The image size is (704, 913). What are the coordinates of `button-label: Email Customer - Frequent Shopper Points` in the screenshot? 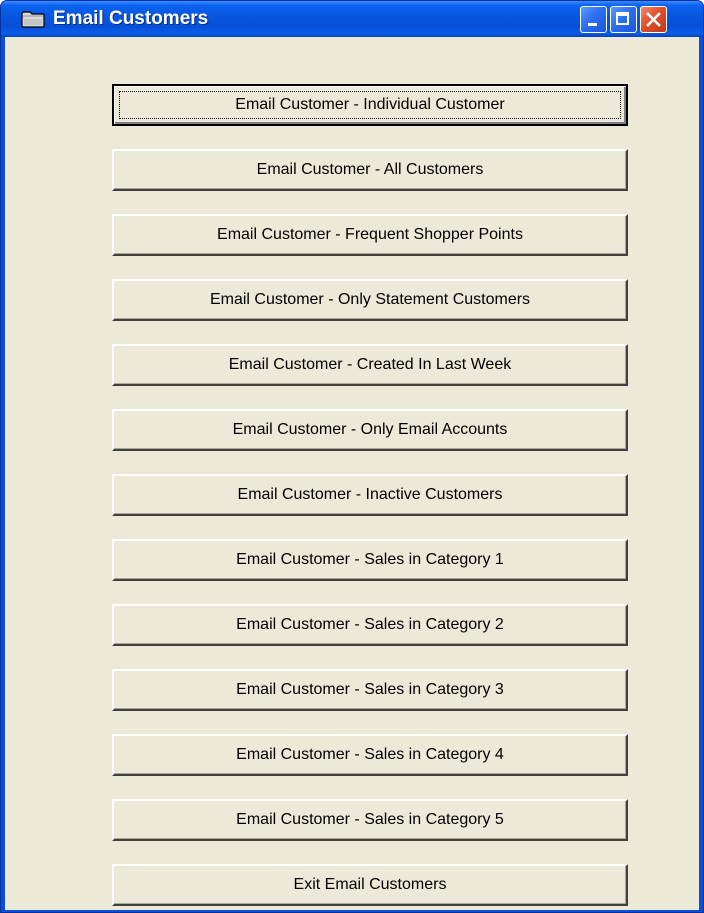 It's located at (370, 234).